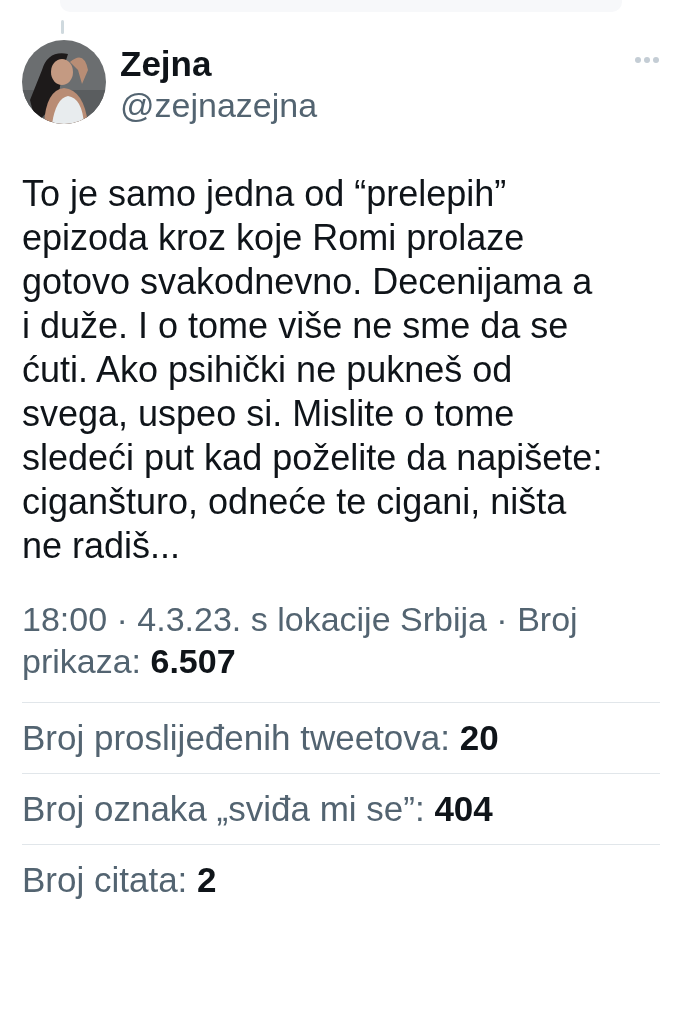  I want to click on more-icon, so click(647, 60).